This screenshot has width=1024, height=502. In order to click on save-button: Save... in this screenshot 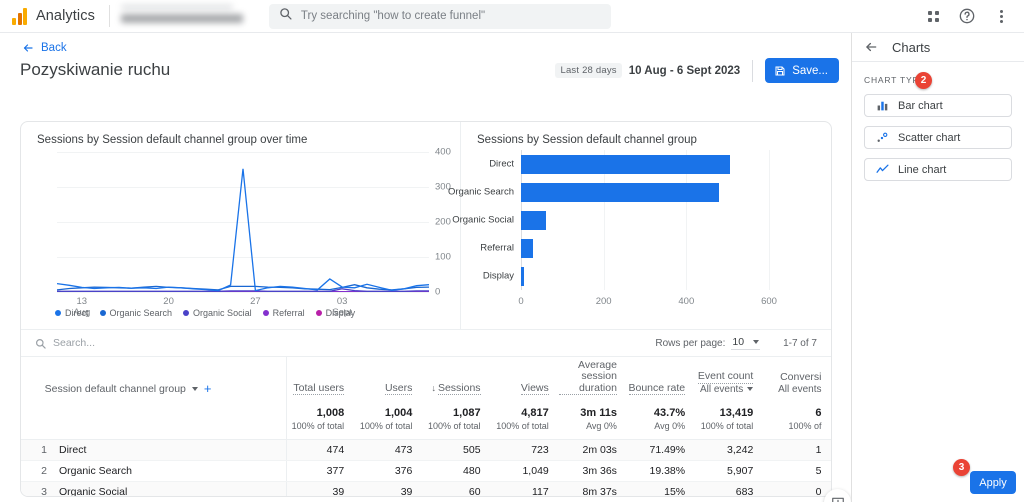, I will do `click(802, 70)`.